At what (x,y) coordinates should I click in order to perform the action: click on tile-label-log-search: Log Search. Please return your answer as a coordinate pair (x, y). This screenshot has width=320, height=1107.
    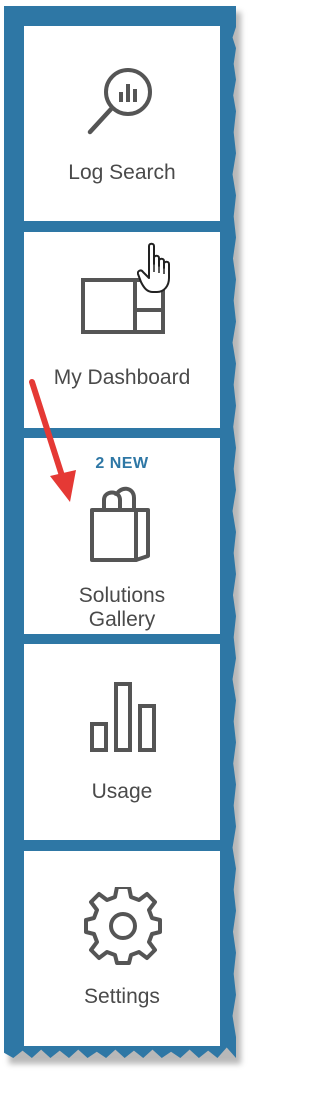
    Looking at the image, I should click on (122, 172).